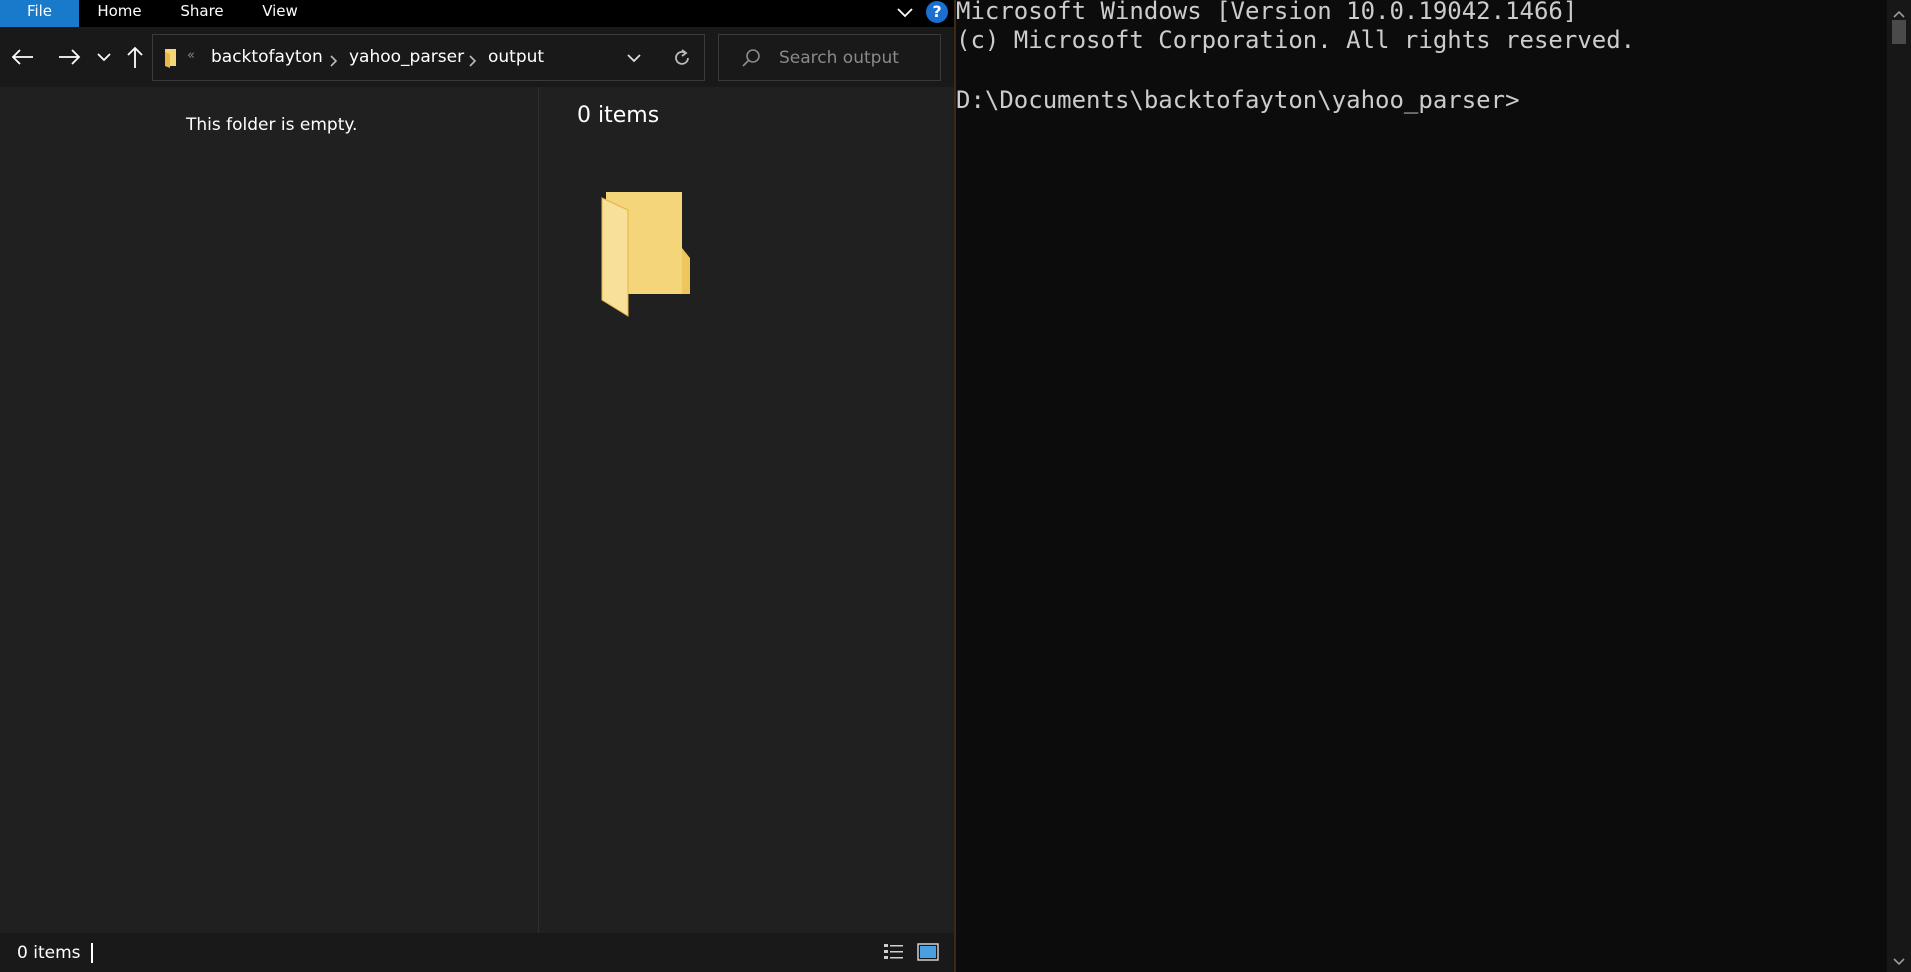  Describe the element at coordinates (49, 953) in the screenshot. I see `status-item-count: 0 items` at that location.